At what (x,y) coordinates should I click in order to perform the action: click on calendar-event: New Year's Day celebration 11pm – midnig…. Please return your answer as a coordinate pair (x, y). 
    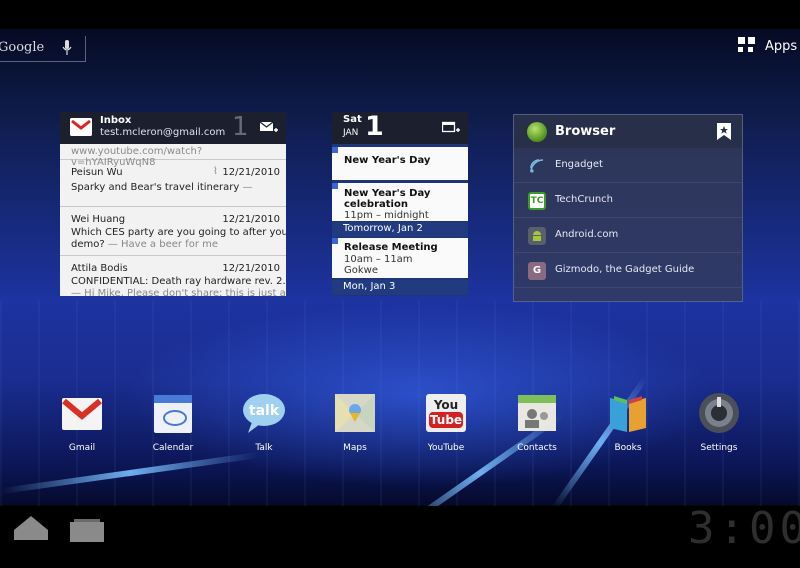
    Looking at the image, I should click on (400, 202).